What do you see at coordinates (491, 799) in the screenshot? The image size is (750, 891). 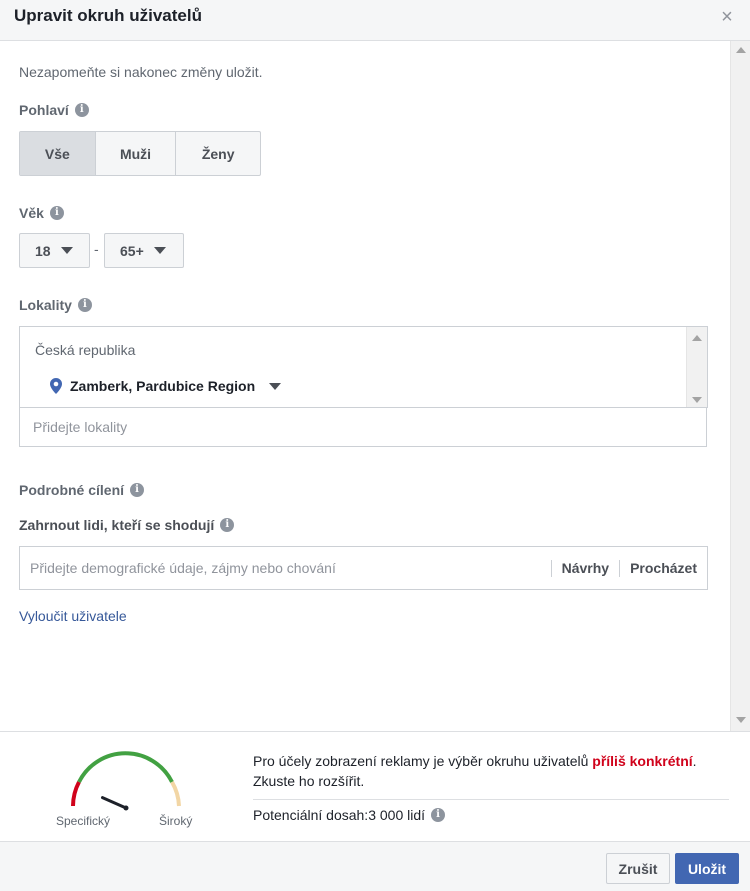 I see `divider` at bounding box center [491, 799].